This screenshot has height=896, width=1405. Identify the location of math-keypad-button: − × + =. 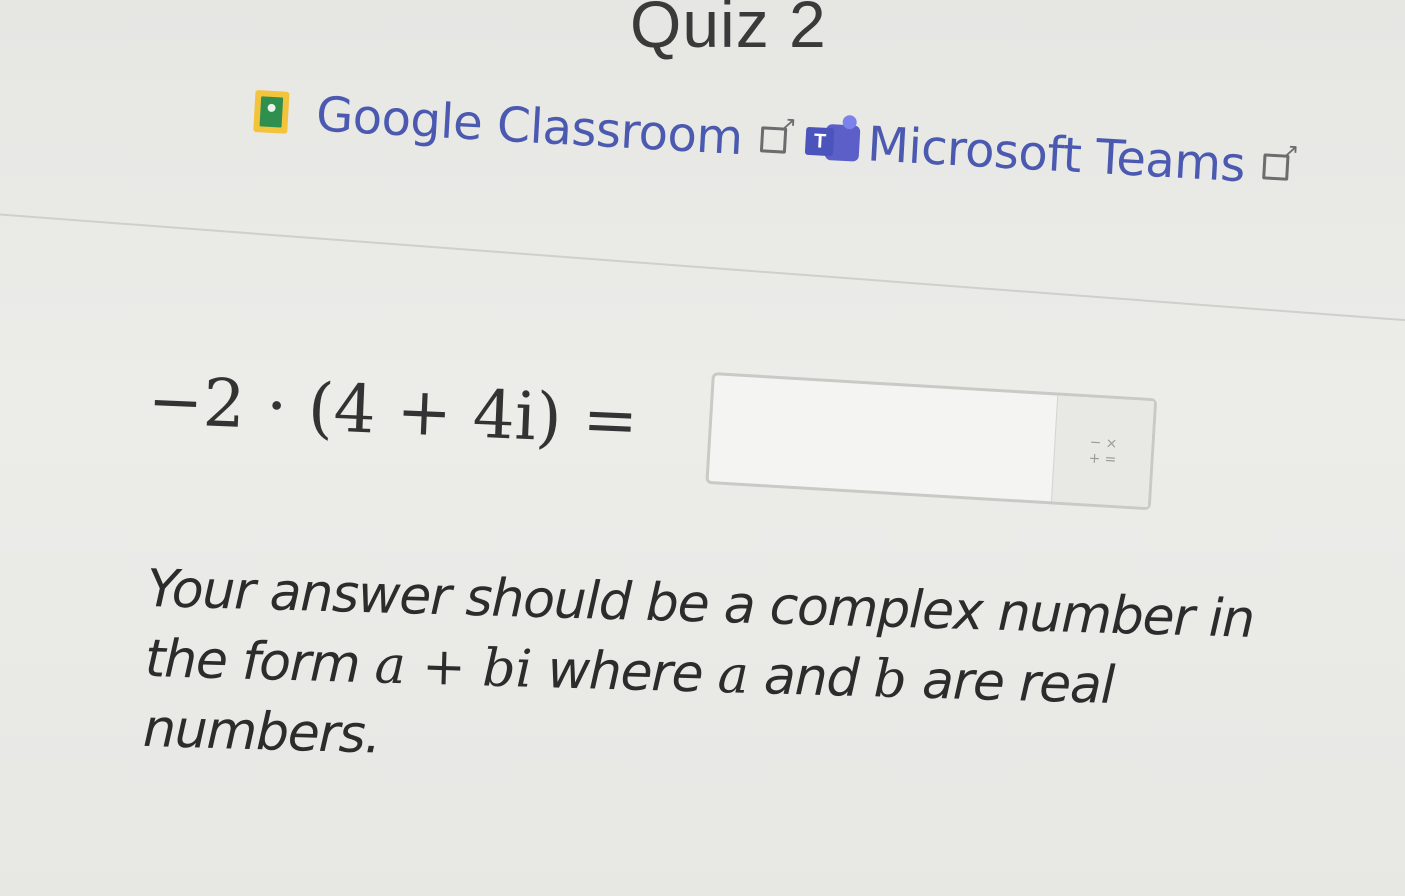
(1102, 451).